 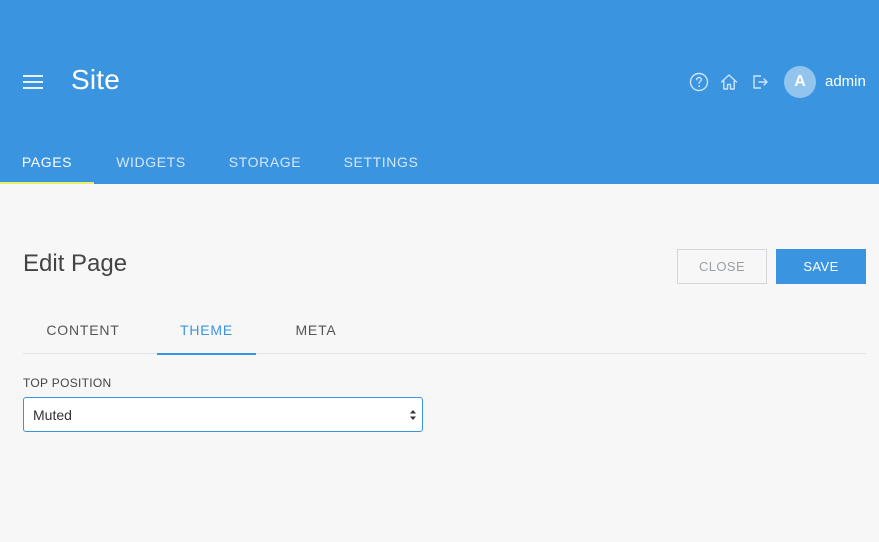 What do you see at coordinates (206, 330) in the screenshot?
I see `tab-theme: THEME` at bounding box center [206, 330].